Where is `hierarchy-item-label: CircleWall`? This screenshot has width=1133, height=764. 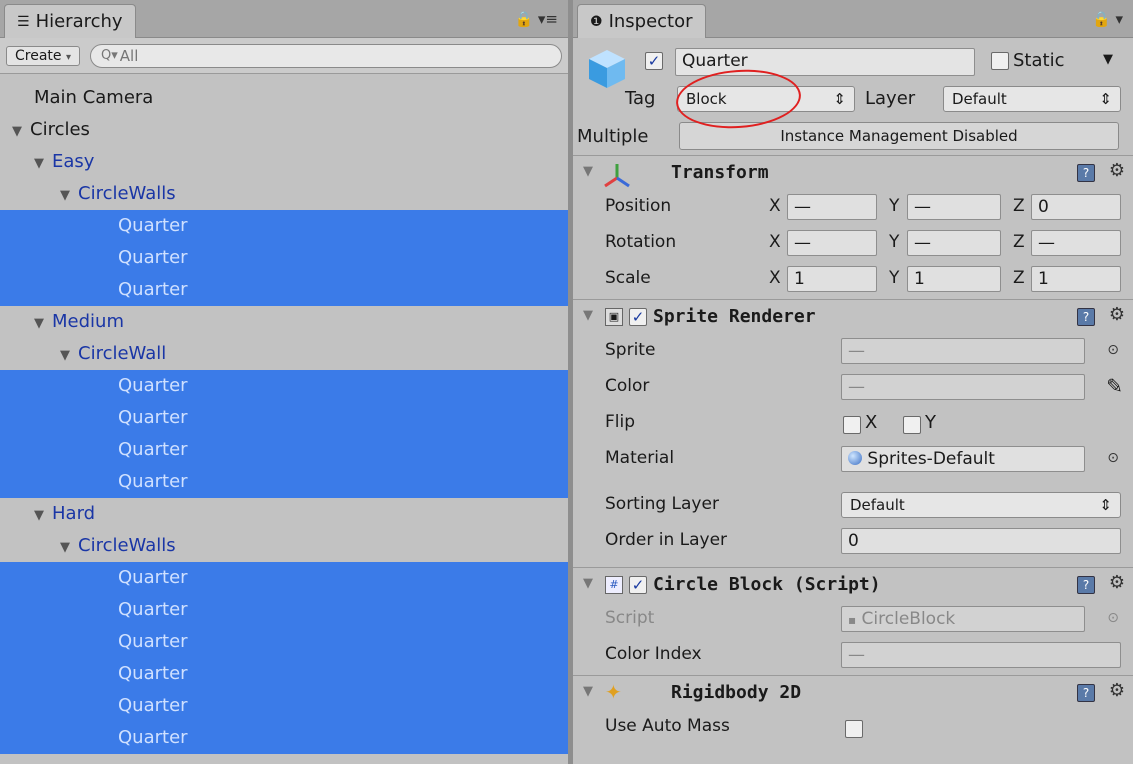
hierarchy-item-label: CircleWall is located at coordinates (122, 353).